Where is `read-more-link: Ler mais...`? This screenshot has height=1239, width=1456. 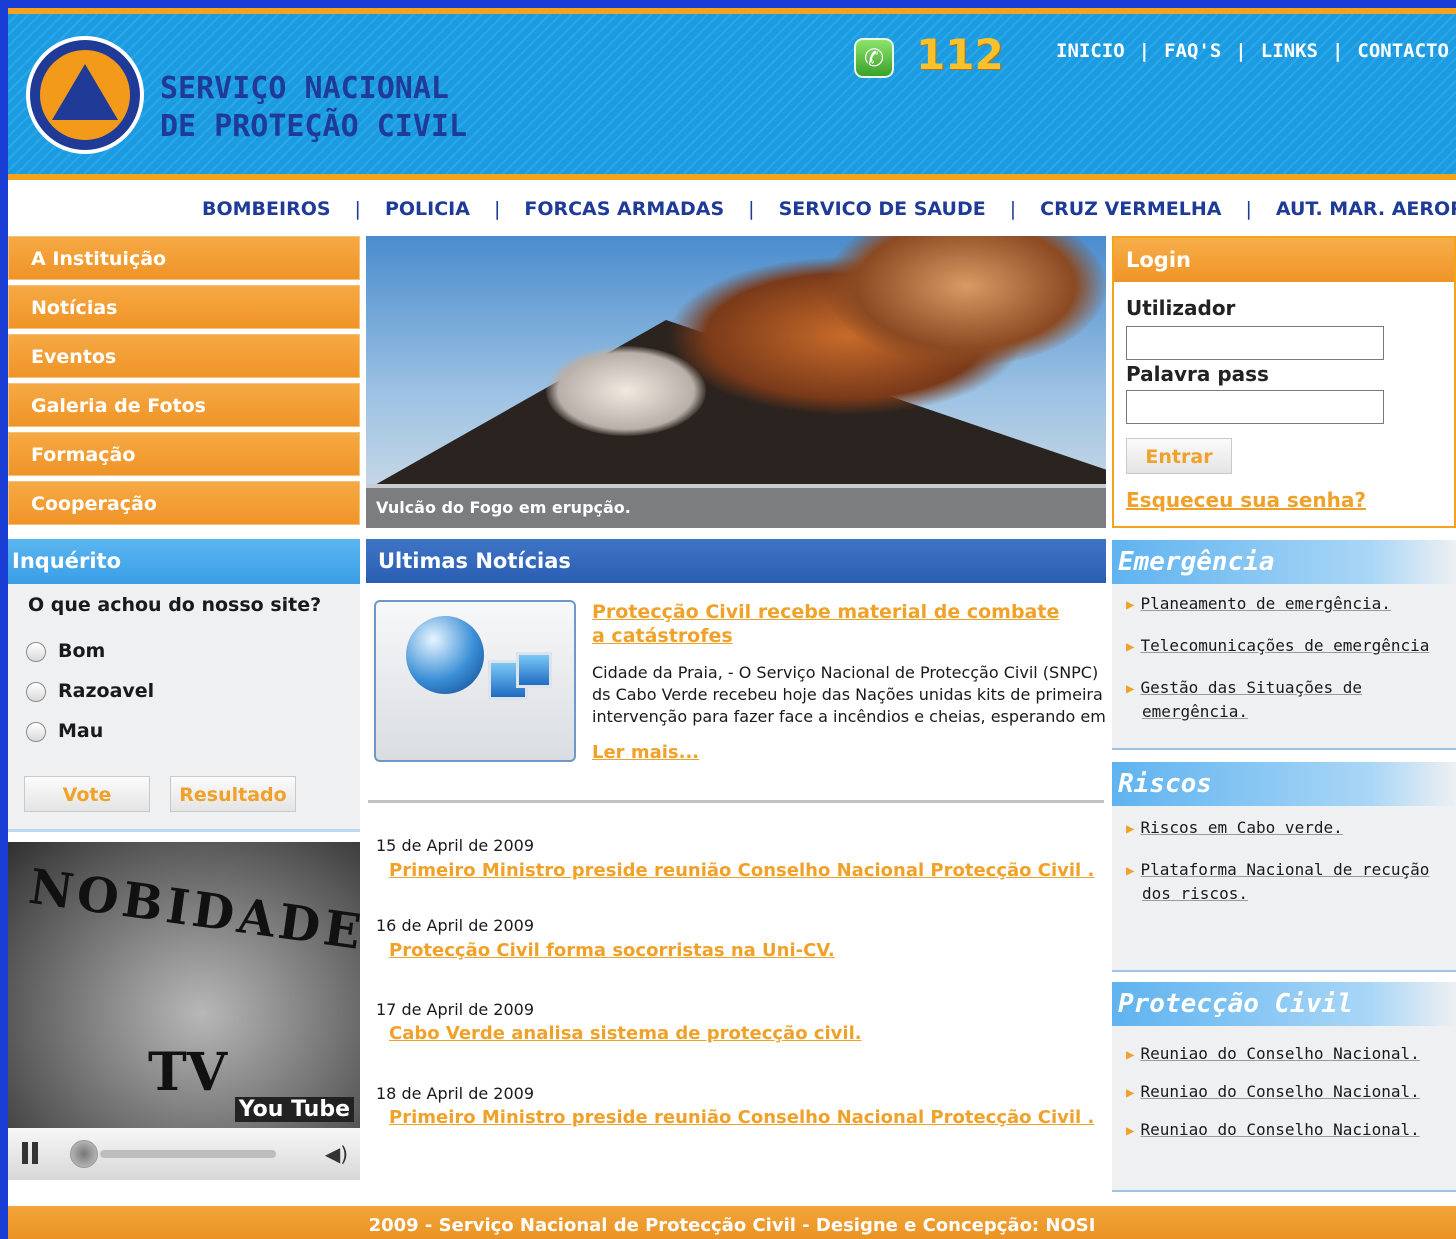 read-more-link: Ler mais... is located at coordinates (645, 752).